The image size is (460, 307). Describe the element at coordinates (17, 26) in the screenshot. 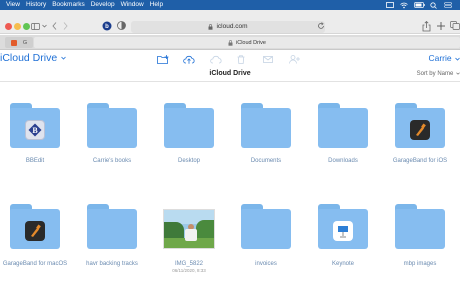

I see `minimize-window-button` at that location.